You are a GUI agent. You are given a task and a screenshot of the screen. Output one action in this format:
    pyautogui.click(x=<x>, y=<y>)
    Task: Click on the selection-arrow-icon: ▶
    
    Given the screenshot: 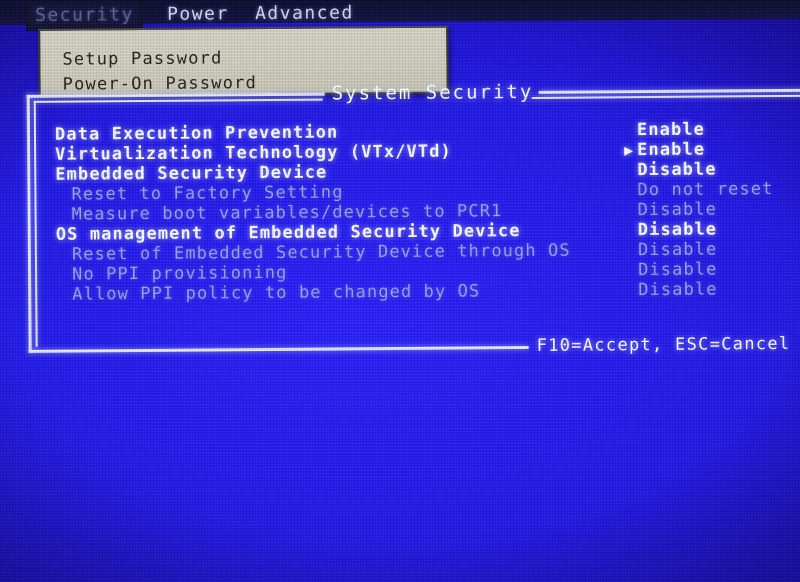 What is the action you would take?
    pyautogui.click(x=629, y=150)
    